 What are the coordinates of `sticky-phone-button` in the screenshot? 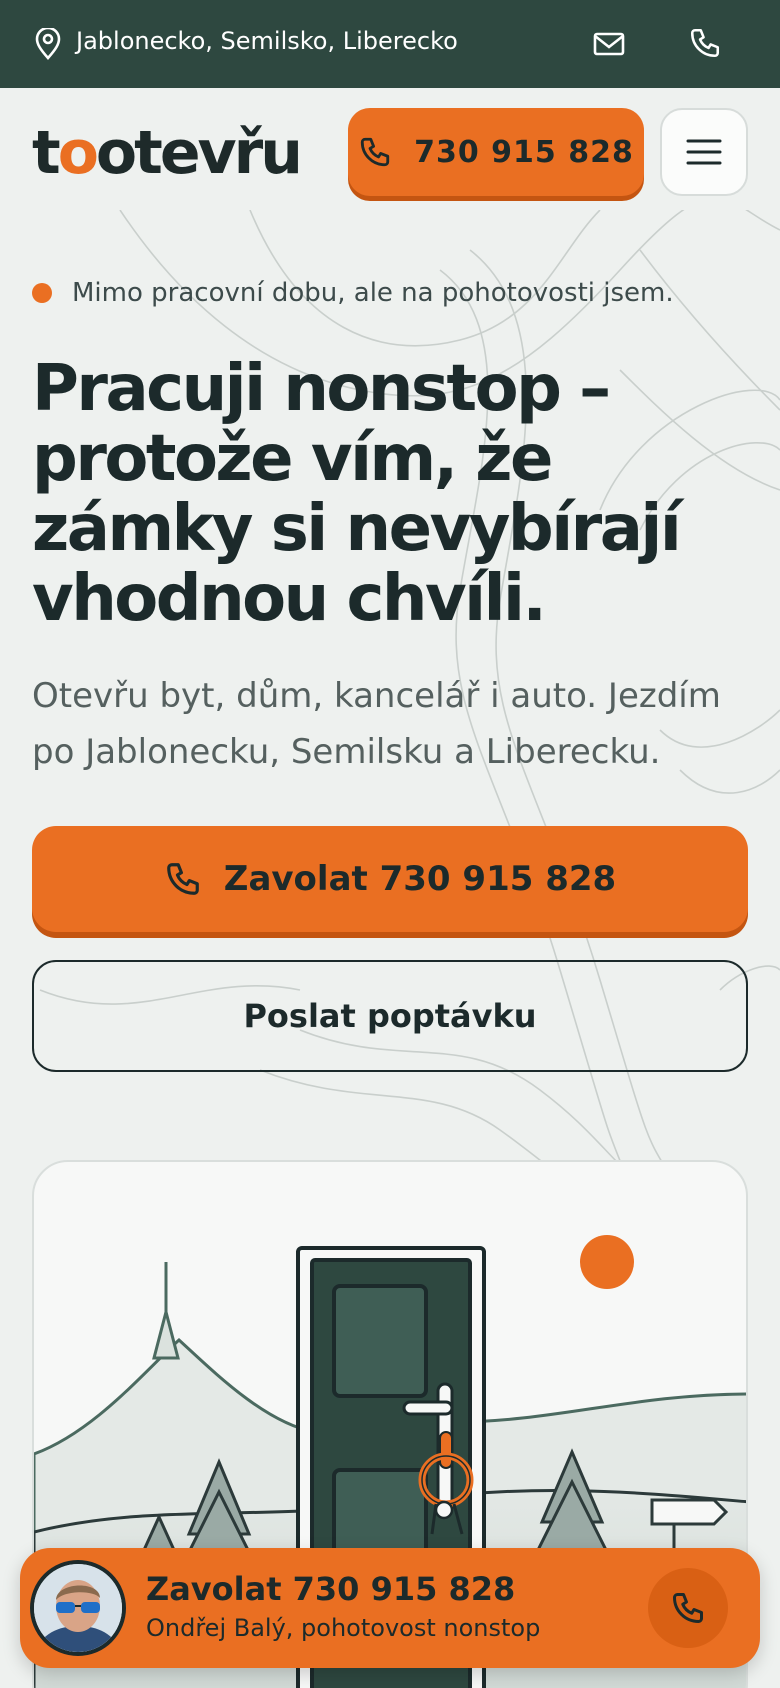 It's located at (688, 1608).